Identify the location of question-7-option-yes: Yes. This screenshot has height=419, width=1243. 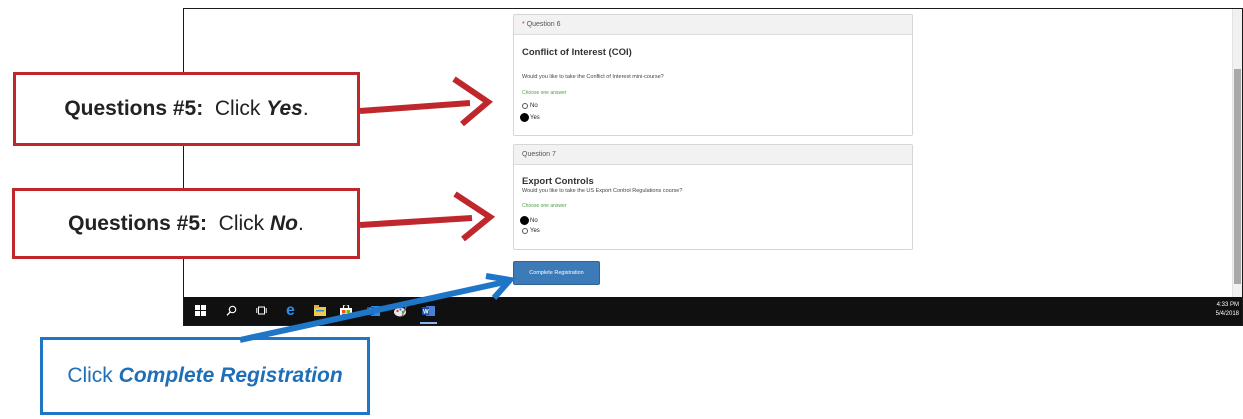
(531, 231).